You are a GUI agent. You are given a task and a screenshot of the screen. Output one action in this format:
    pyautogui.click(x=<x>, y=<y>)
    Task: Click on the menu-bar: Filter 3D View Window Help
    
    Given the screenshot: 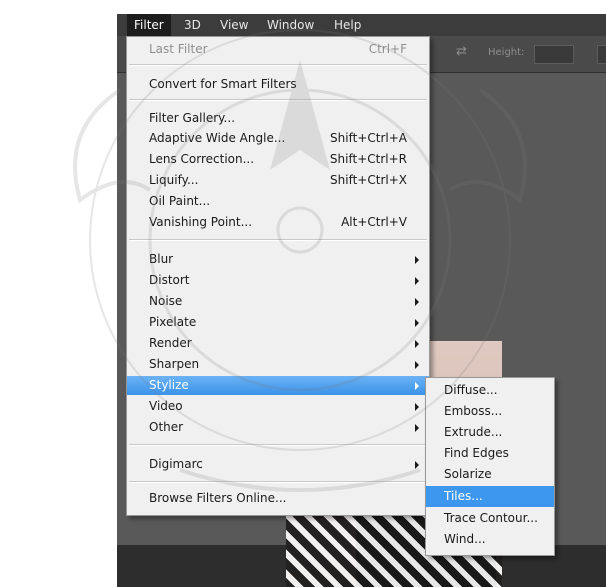 What is the action you would take?
    pyautogui.click(x=361, y=25)
    